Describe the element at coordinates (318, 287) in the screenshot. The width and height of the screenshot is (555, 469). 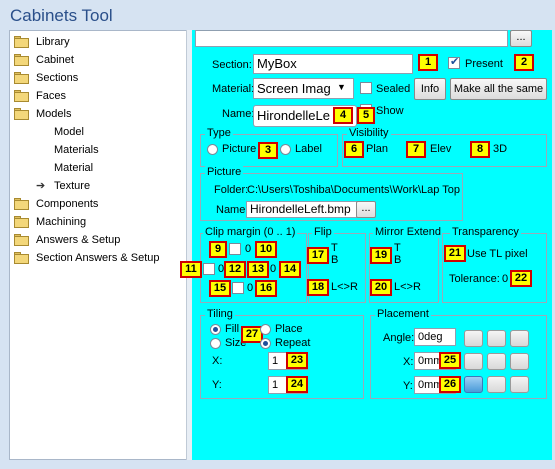
I see `badge-18: 18` at that location.